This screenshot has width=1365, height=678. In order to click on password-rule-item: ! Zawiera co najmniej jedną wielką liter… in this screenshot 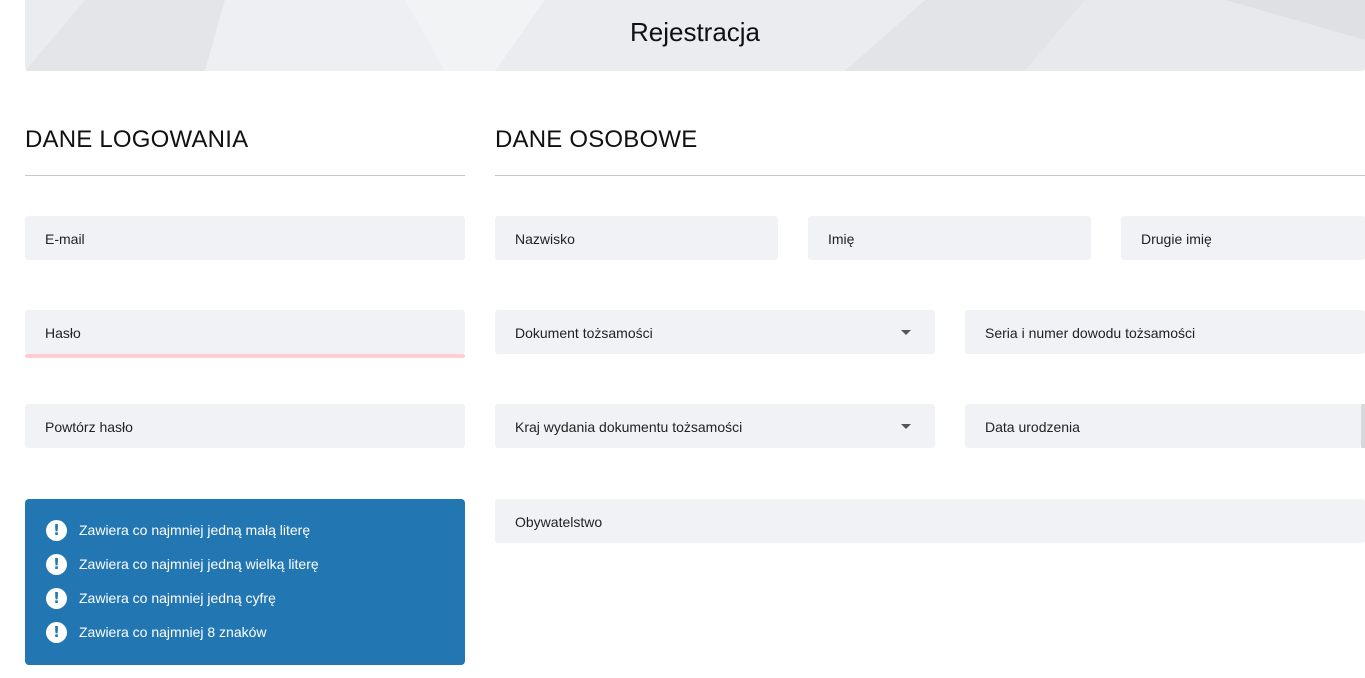, I will do `click(182, 564)`.